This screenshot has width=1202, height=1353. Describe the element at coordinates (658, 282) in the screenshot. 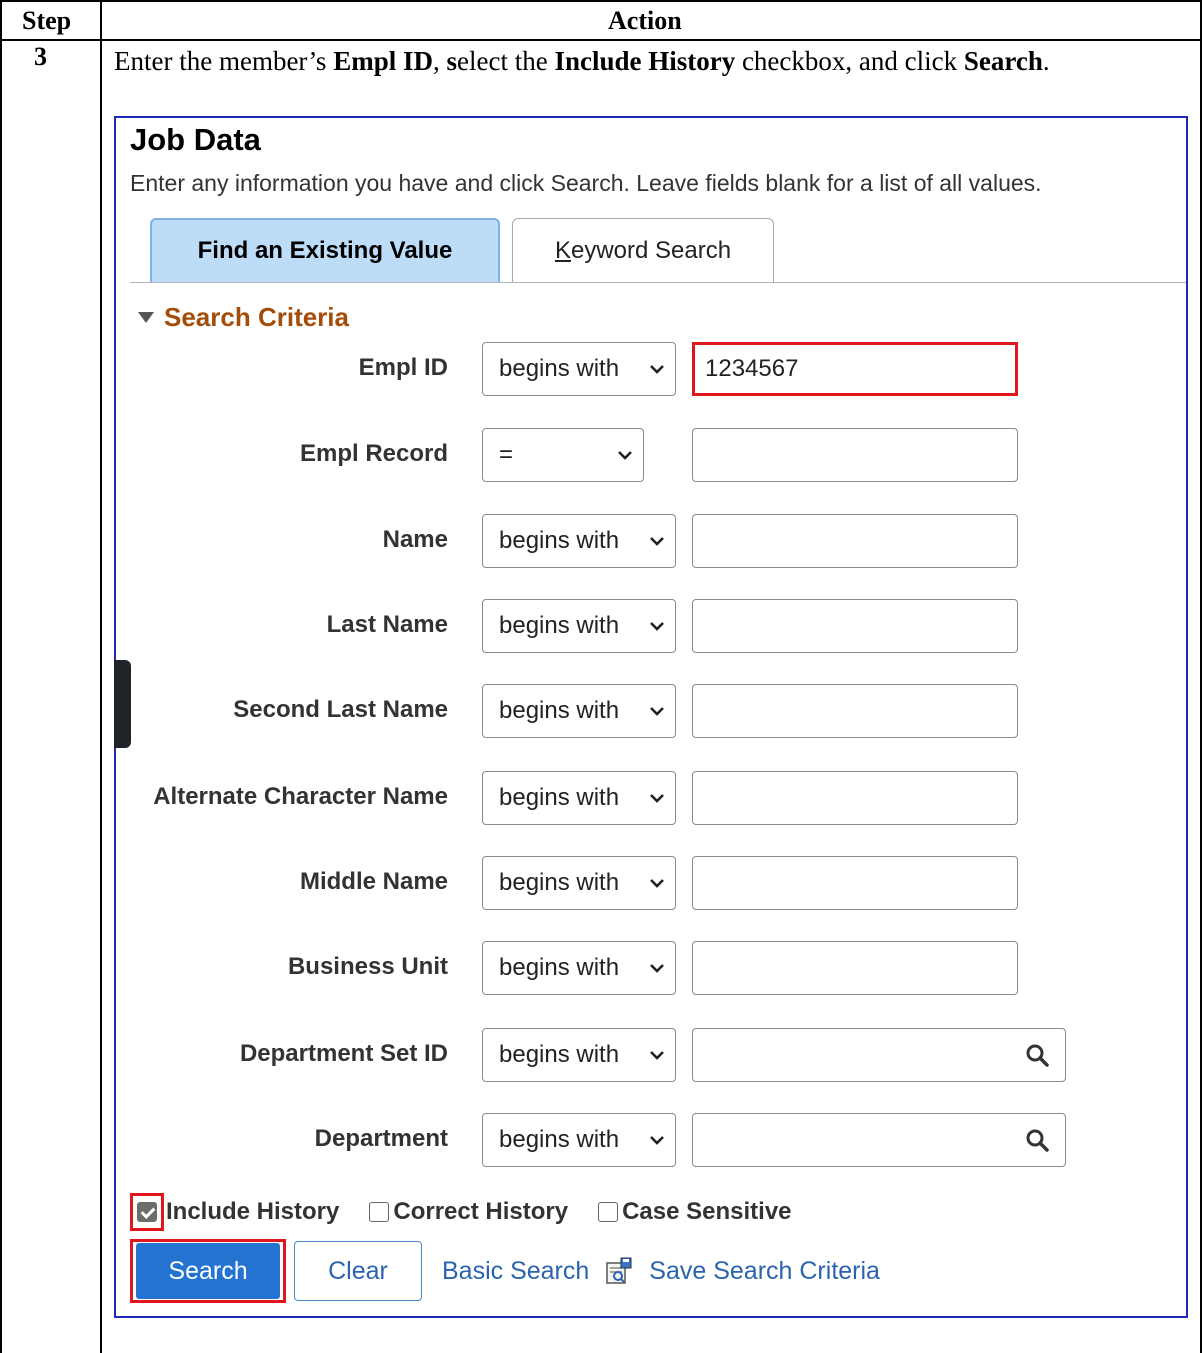

I see `tab-divider` at that location.